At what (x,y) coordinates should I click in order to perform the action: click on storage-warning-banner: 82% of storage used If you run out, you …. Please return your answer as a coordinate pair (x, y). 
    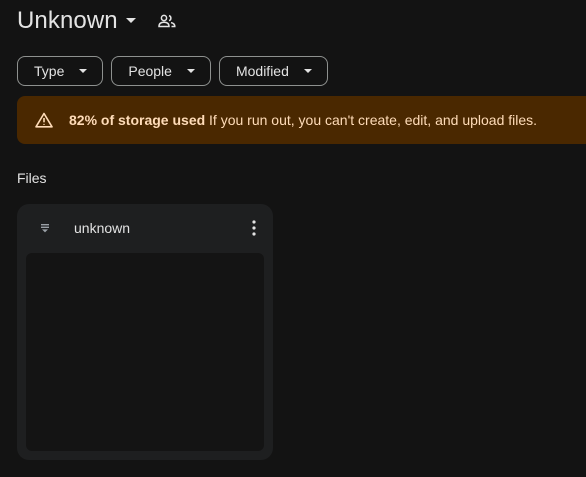
    Looking at the image, I should click on (301, 120).